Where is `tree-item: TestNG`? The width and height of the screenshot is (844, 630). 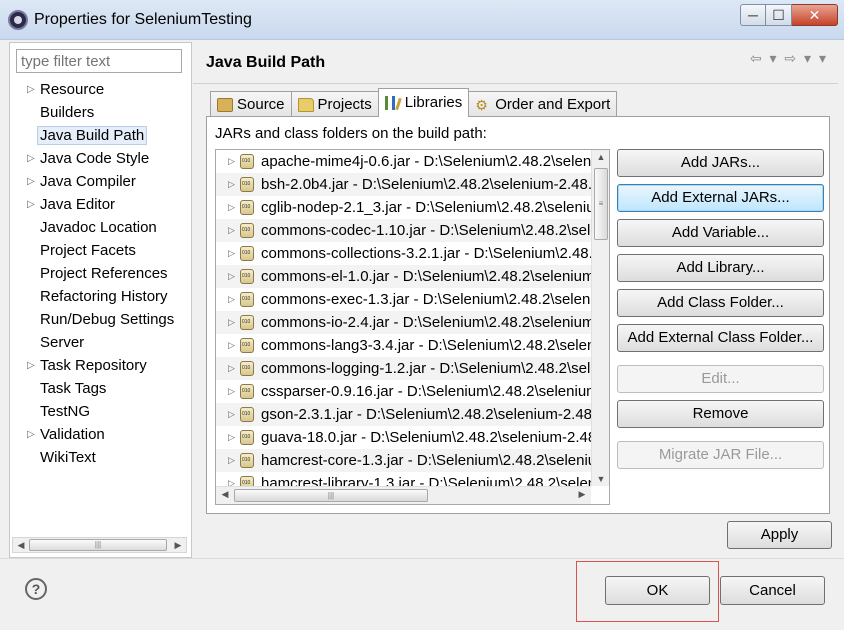
tree-item: TestNG is located at coordinates (100, 411).